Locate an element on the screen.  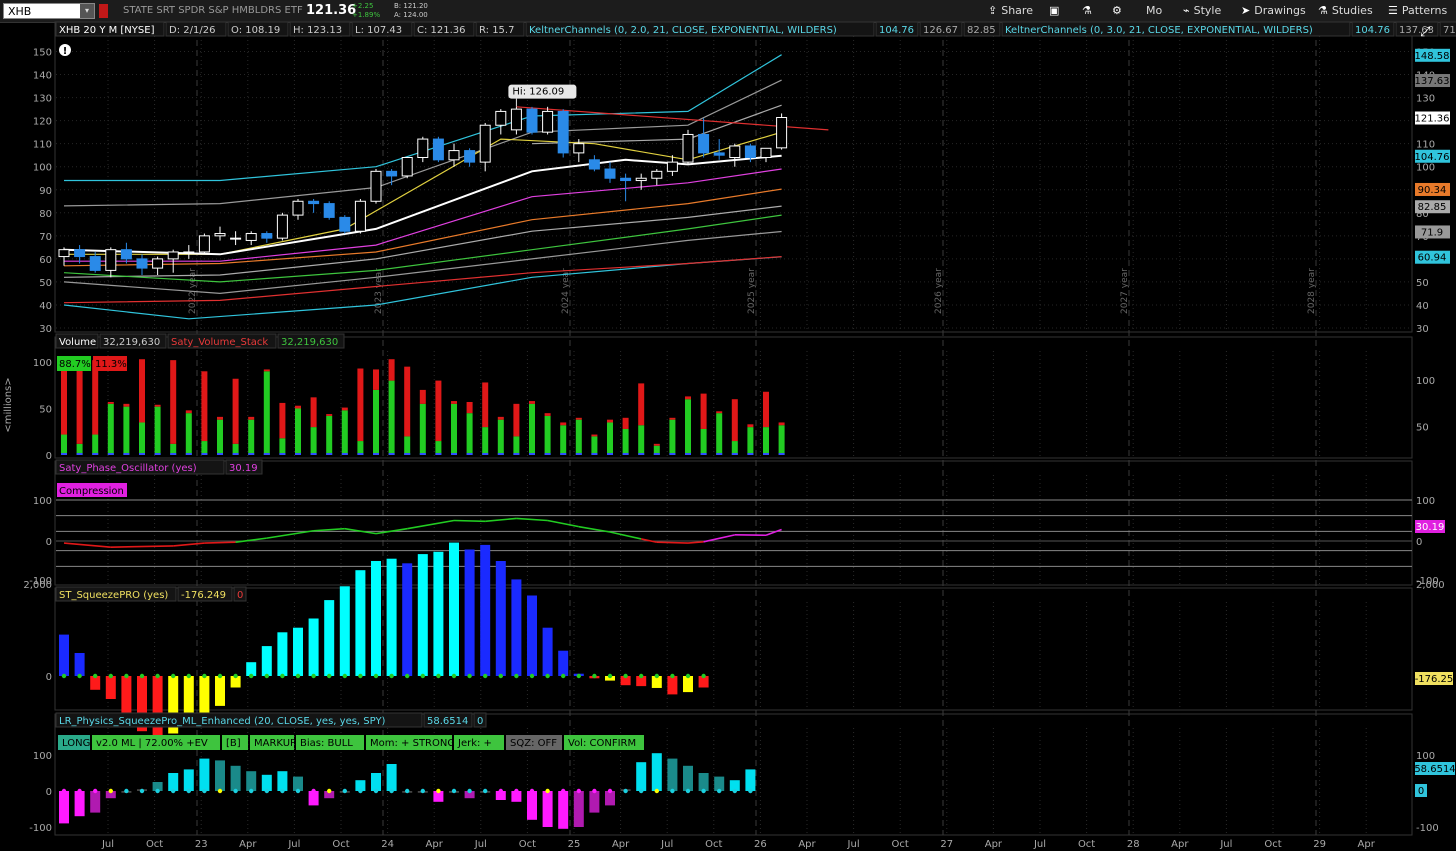
volume-header-text: 32,219,630 is located at coordinates (131, 342).